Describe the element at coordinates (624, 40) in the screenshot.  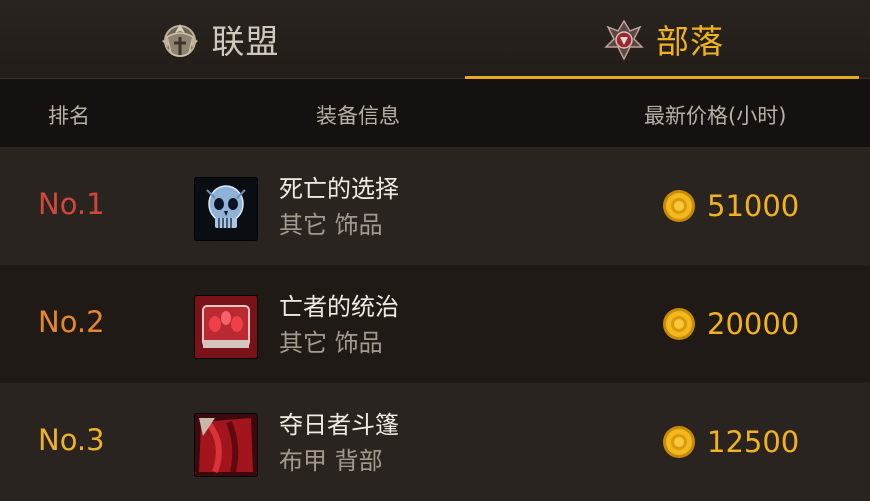
I see `horde-emblem-icon` at that location.